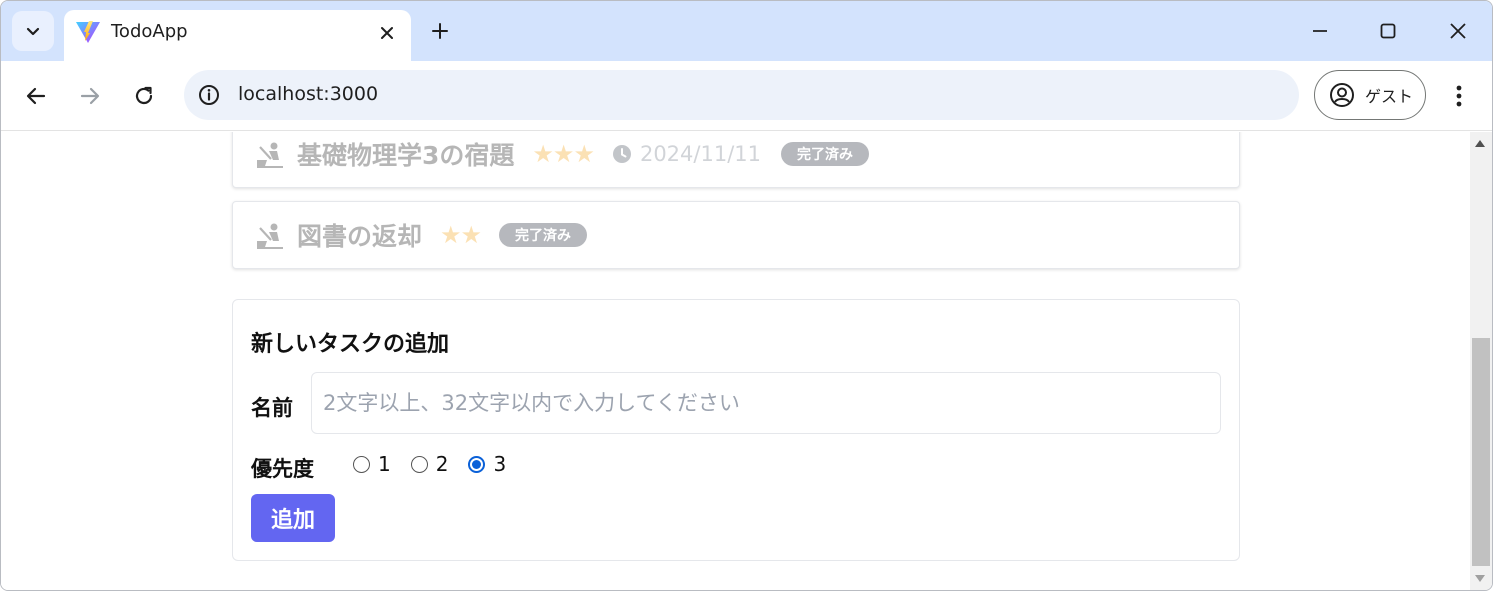 This screenshot has width=1493, height=591. I want to click on back-button, so click(36, 96).